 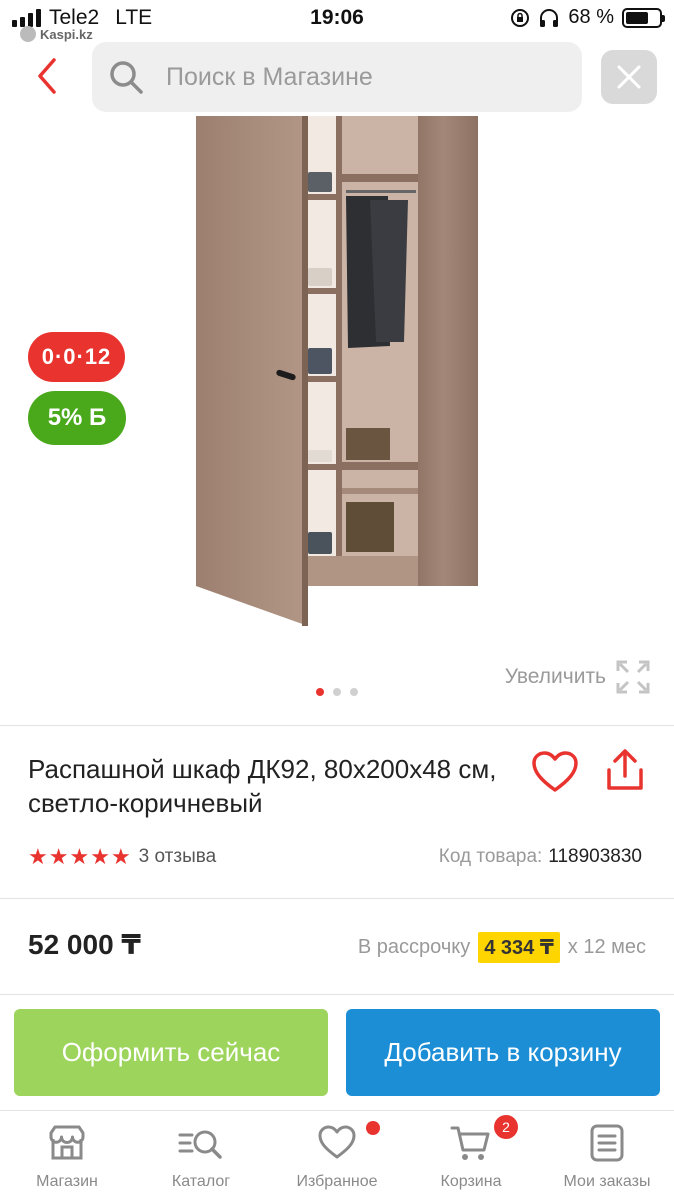 What do you see at coordinates (84, 944) in the screenshot?
I see `product-price: 52 000 ₸` at bounding box center [84, 944].